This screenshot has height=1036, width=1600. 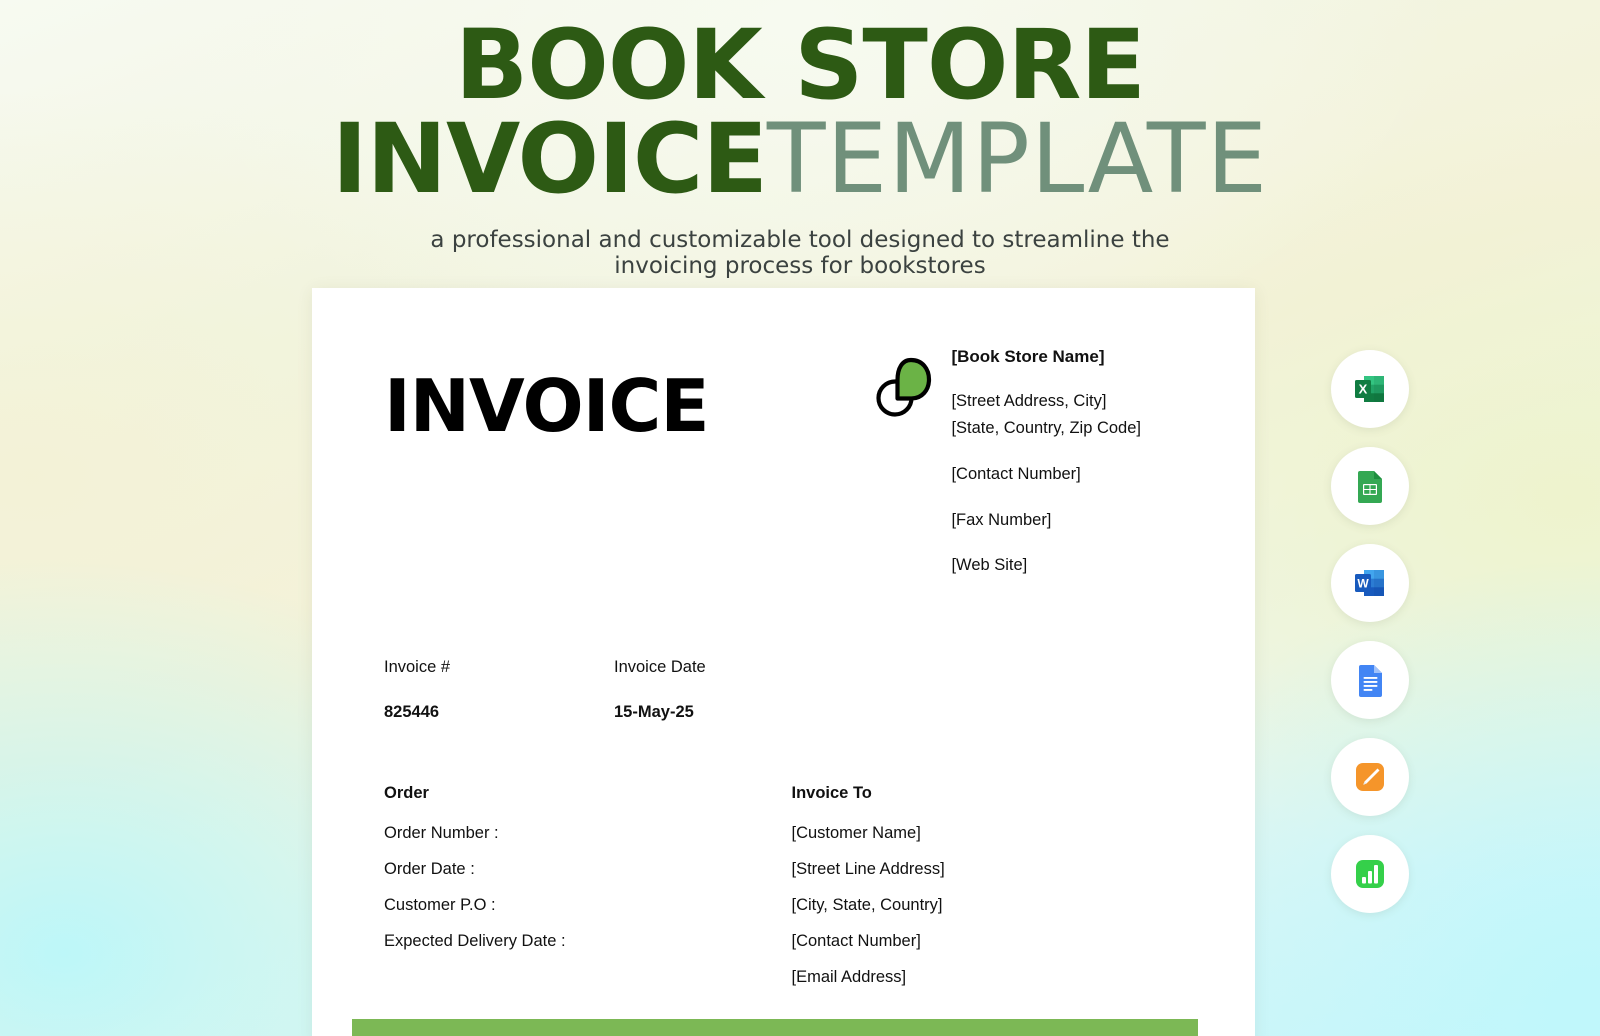 I want to click on invoice-meta-row: Invoice # 825446 Invoice Date 15-May-25, so click(x=791, y=690).